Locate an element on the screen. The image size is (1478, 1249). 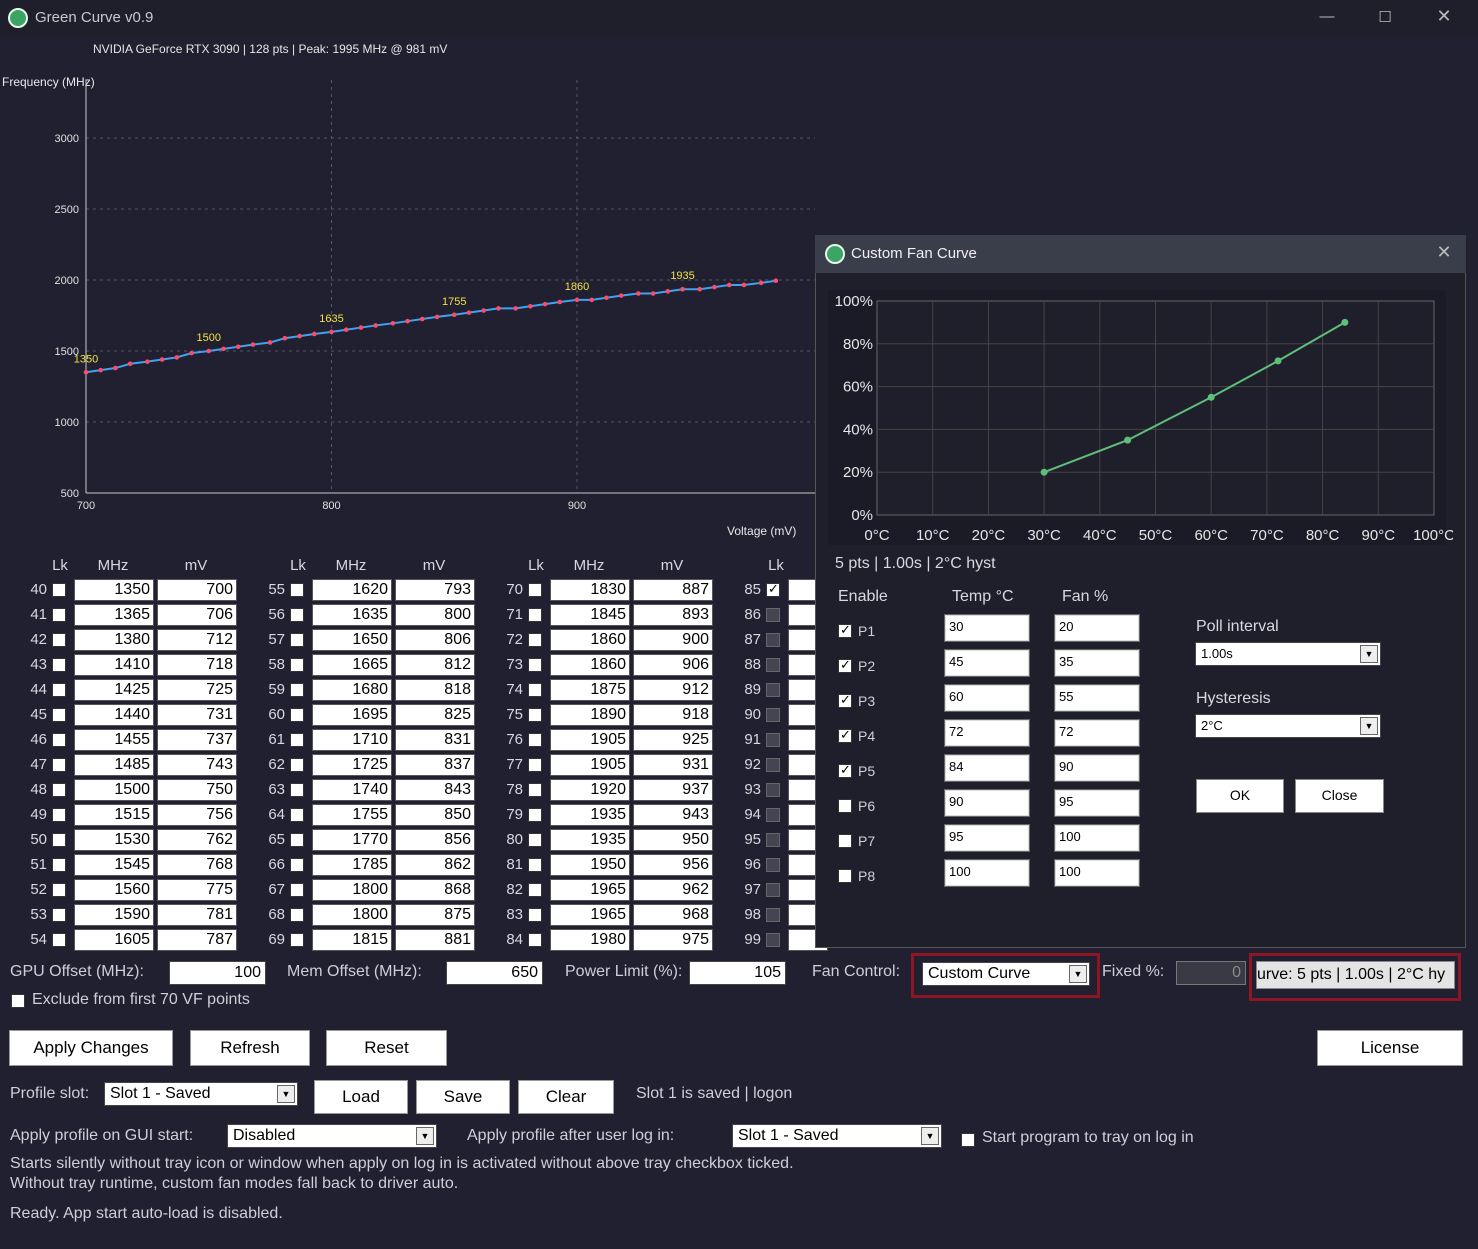
mv-cell: 806 is located at coordinates (435, 640).